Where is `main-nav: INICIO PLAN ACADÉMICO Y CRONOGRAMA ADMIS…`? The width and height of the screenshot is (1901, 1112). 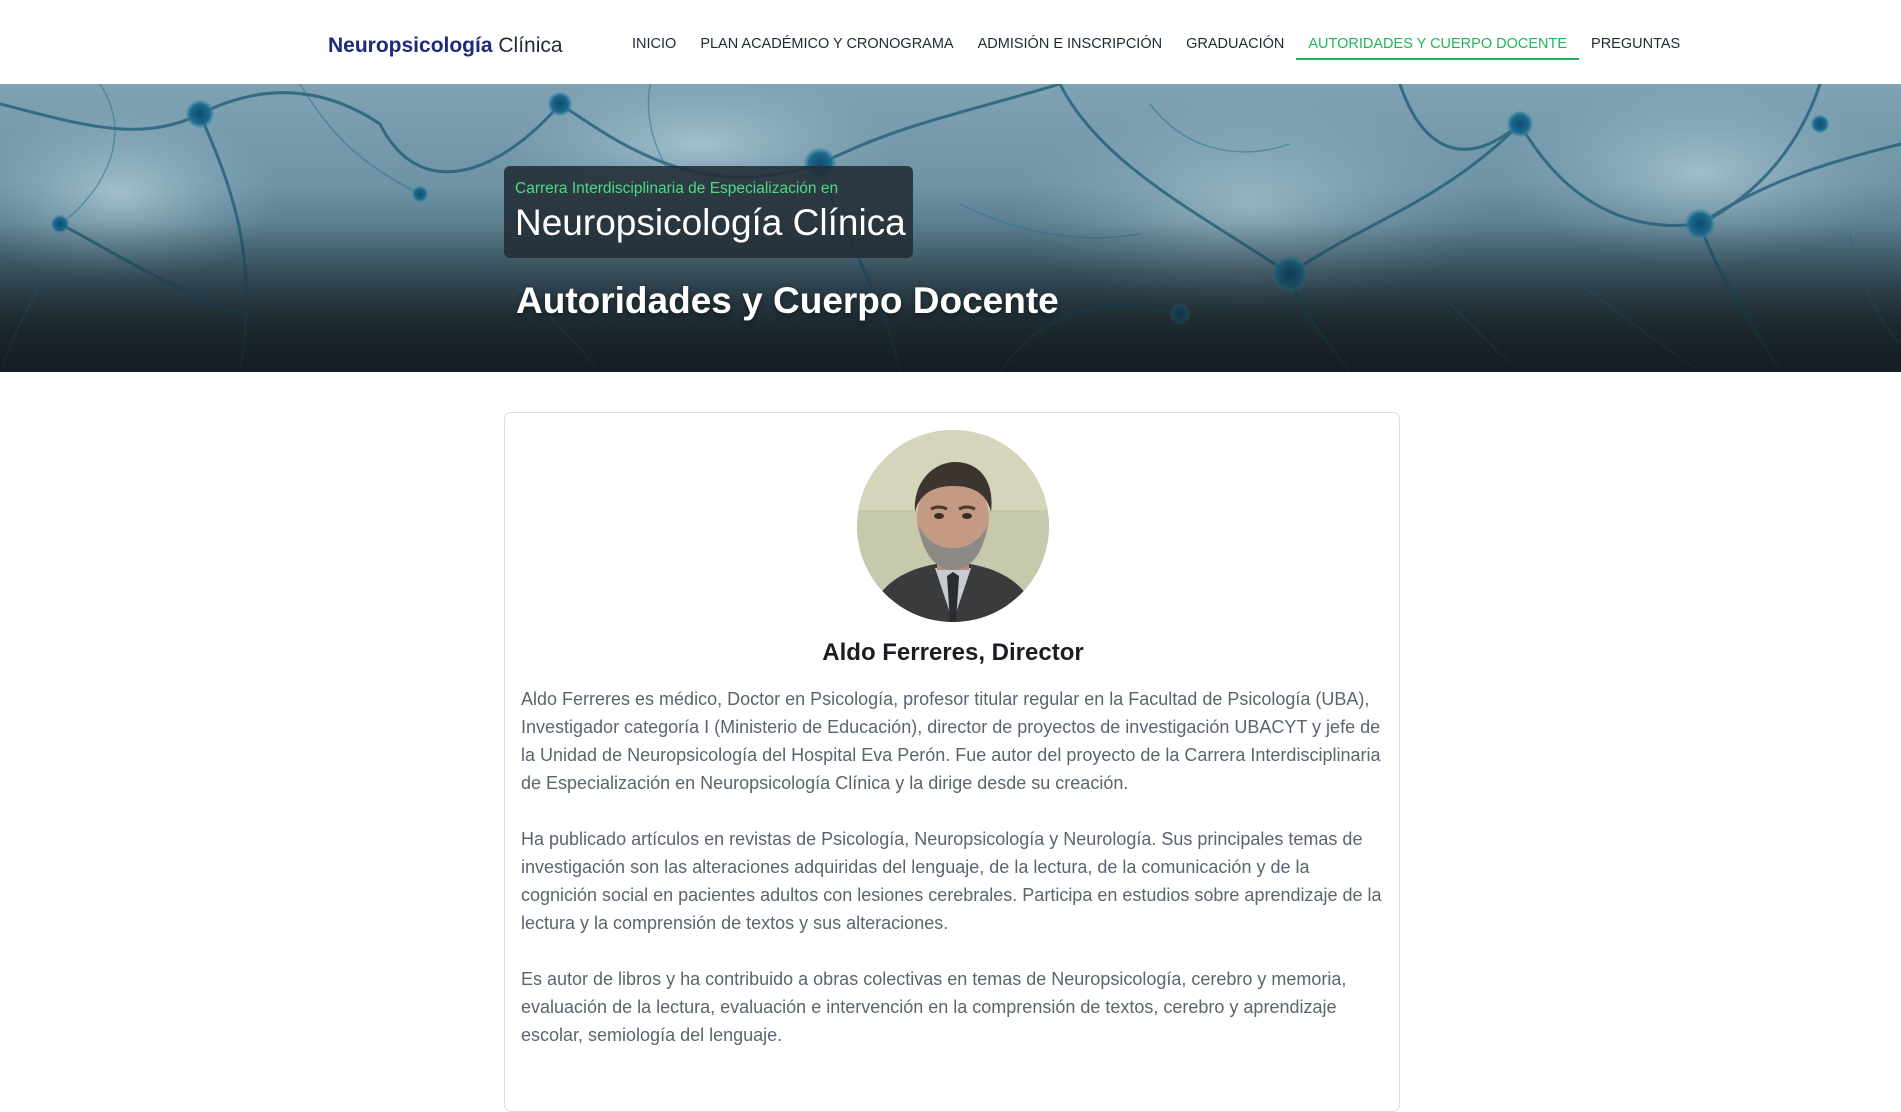
main-nav: INICIO PLAN ACADÉMICO Y CRONOGRAMA ADMIS… is located at coordinates (1156, 46).